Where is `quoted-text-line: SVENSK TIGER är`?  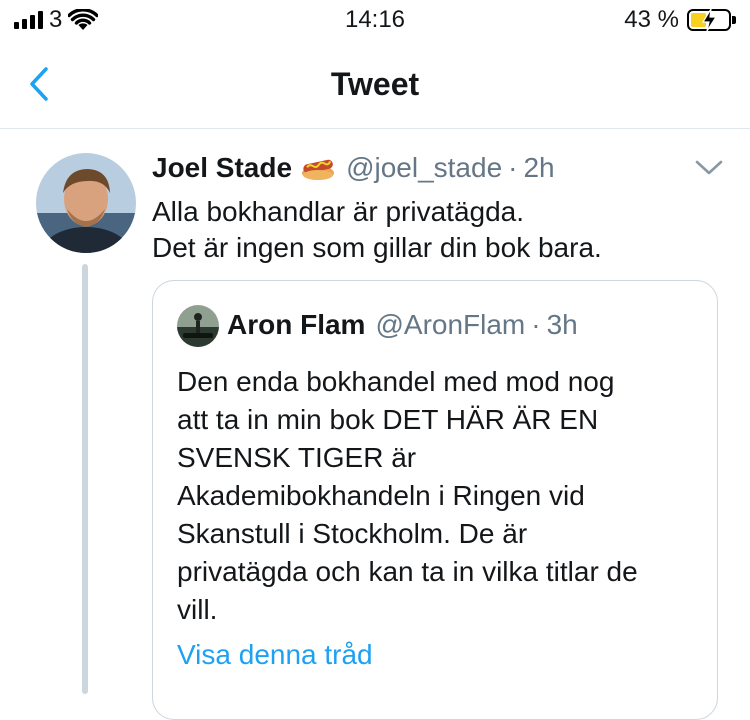 quoted-text-line: SVENSK TIGER är is located at coordinates (297, 457).